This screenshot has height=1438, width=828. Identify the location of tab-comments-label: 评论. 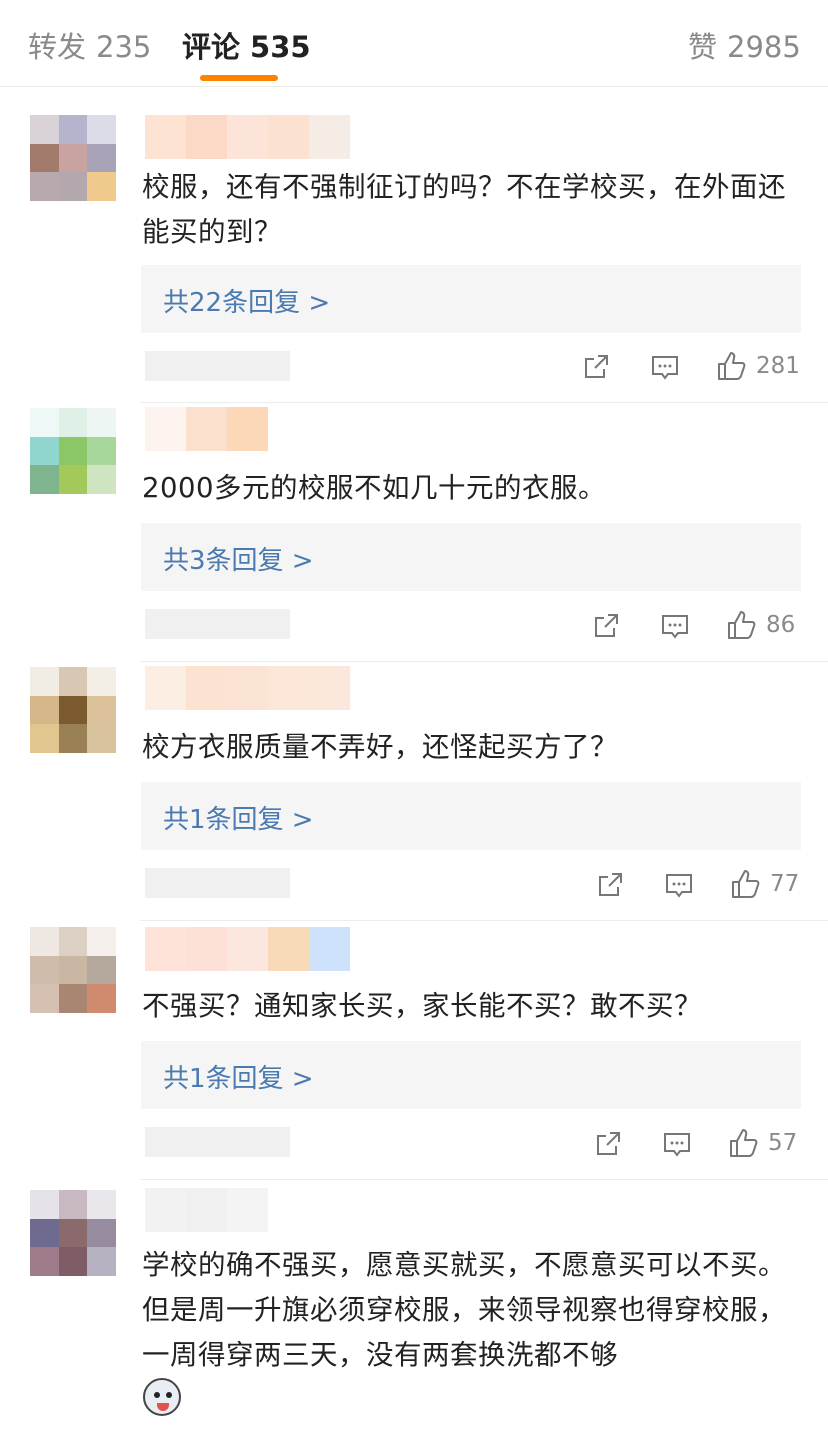
(211, 47).